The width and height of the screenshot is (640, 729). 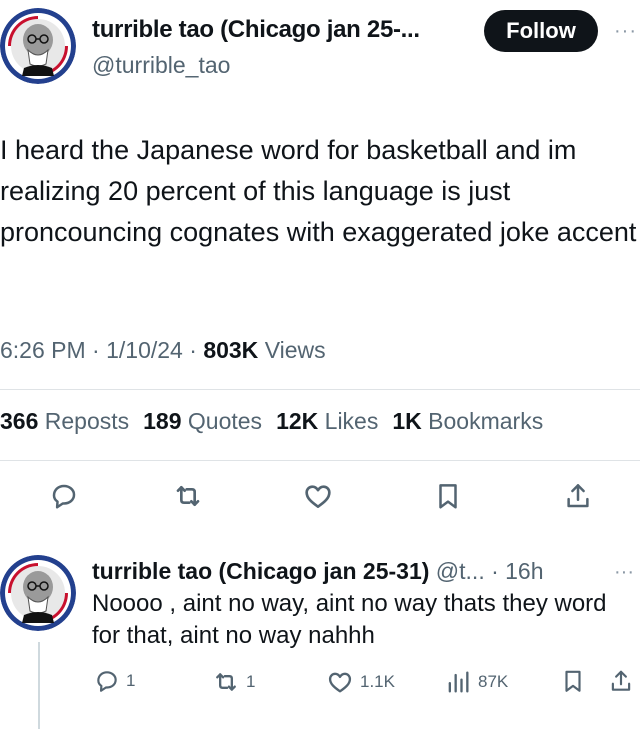 I want to click on author-avatar, so click(x=38, y=46).